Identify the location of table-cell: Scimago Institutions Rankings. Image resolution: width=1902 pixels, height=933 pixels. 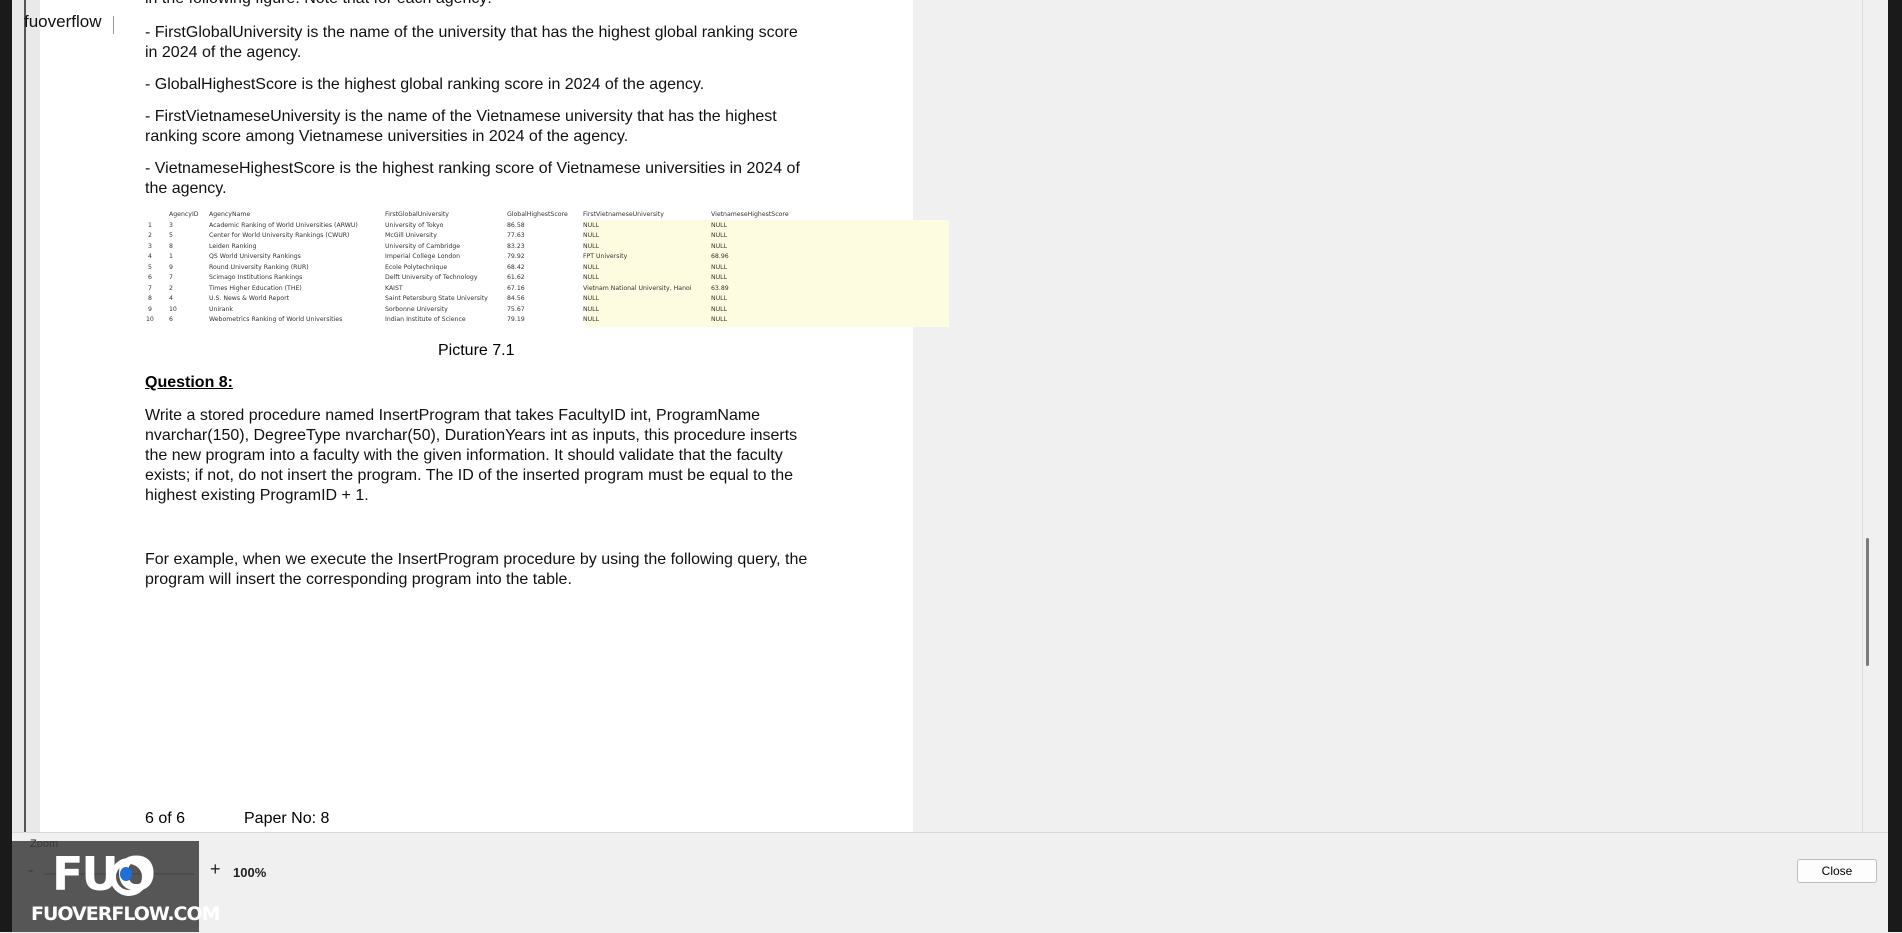
(256, 277).